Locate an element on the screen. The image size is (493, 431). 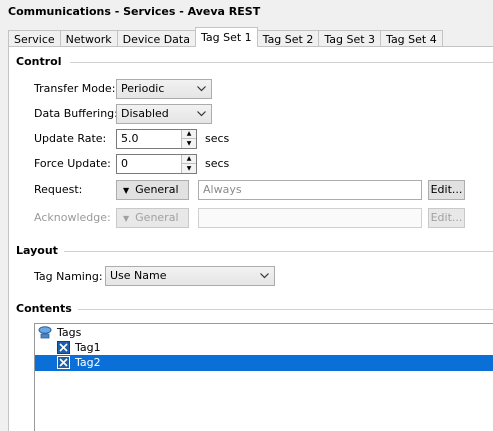
tree-item-tag2: Tag2 is located at coordinates (264, 363).